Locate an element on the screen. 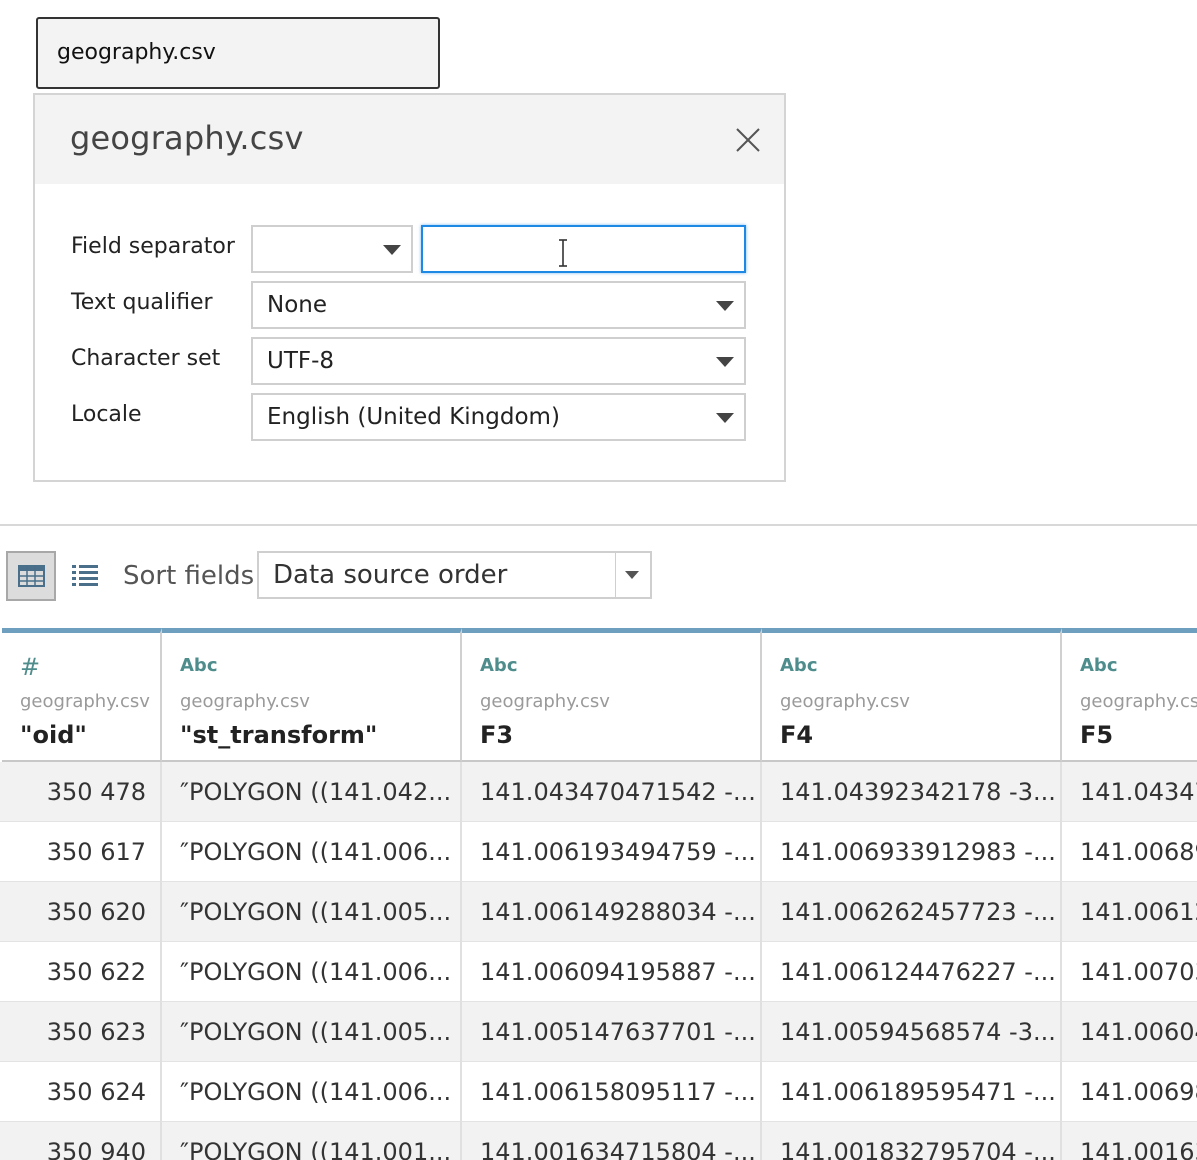  grid-icon is located at coordinates (31, 576).